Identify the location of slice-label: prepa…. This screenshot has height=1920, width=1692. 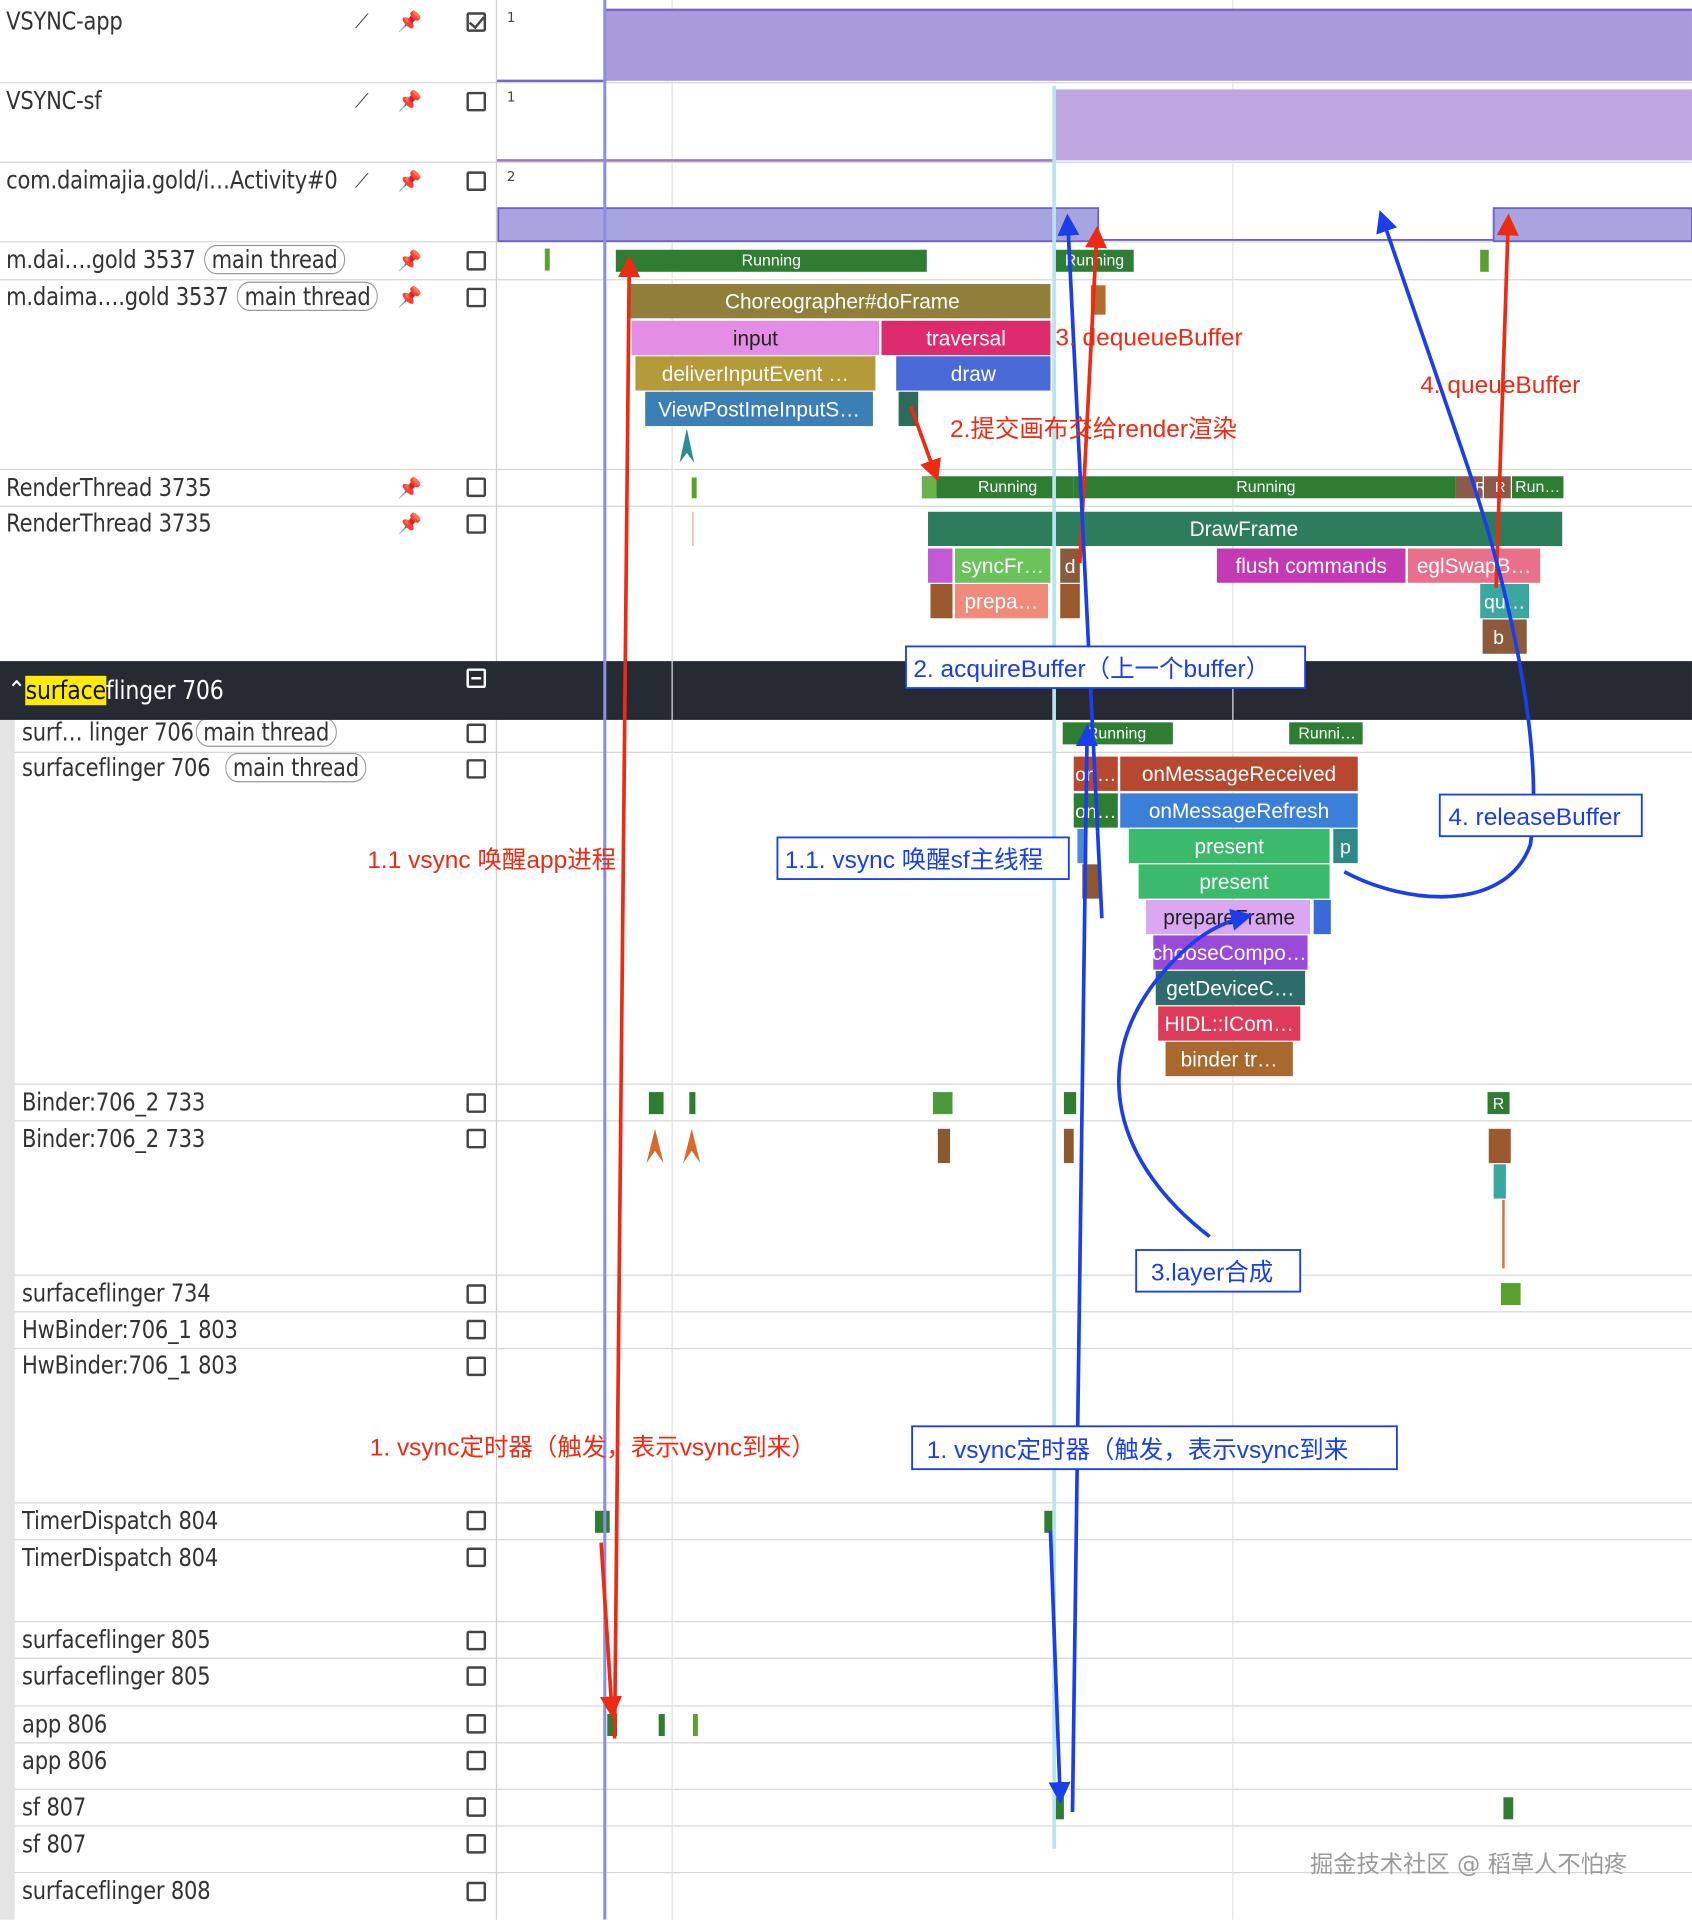
(1001, 601).